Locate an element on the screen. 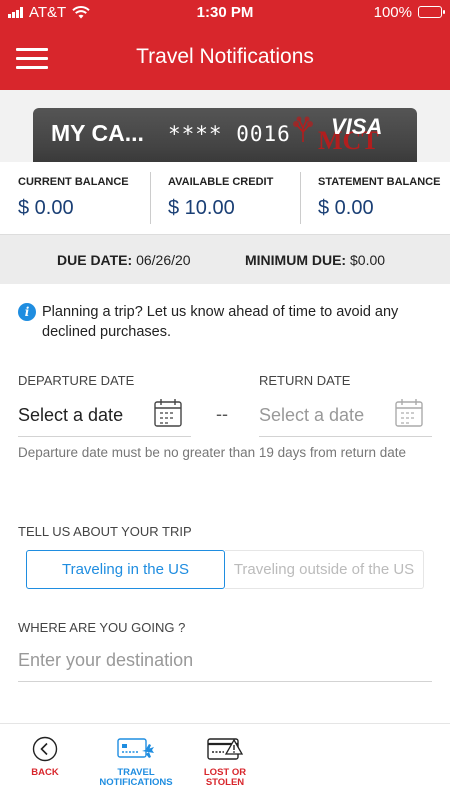 This screenshot has height=800, width=450. tree-logo-icon is located at coordinates (303, 129).